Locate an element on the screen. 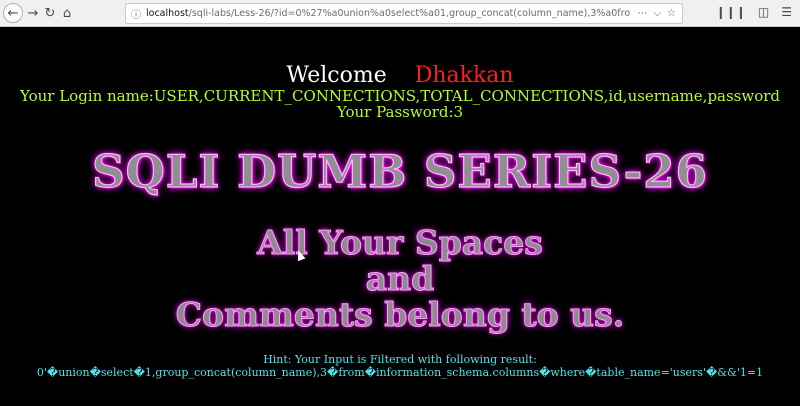 The height and width of the screenshot is (406, 800). more-icon: ⋯ is located at coordinates (642, 13).